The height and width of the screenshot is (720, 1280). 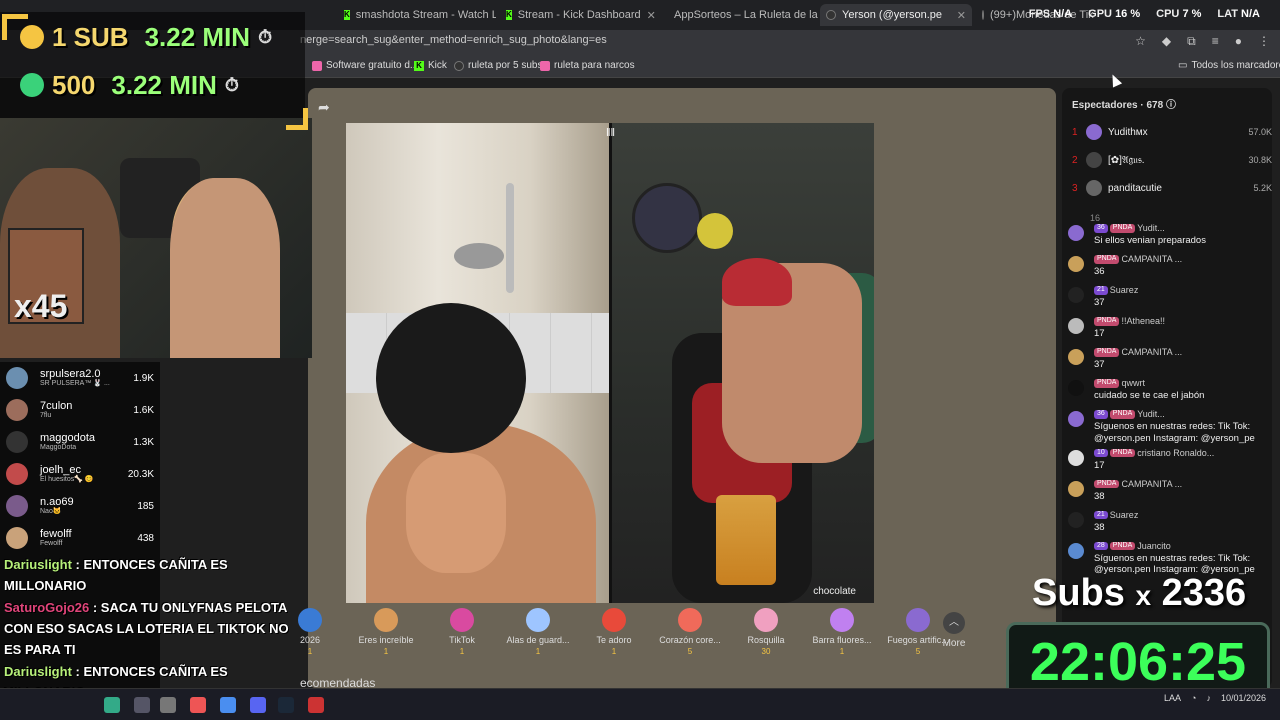 I want to click on gift-name: Eres increíble, so click(x=386, y=640).